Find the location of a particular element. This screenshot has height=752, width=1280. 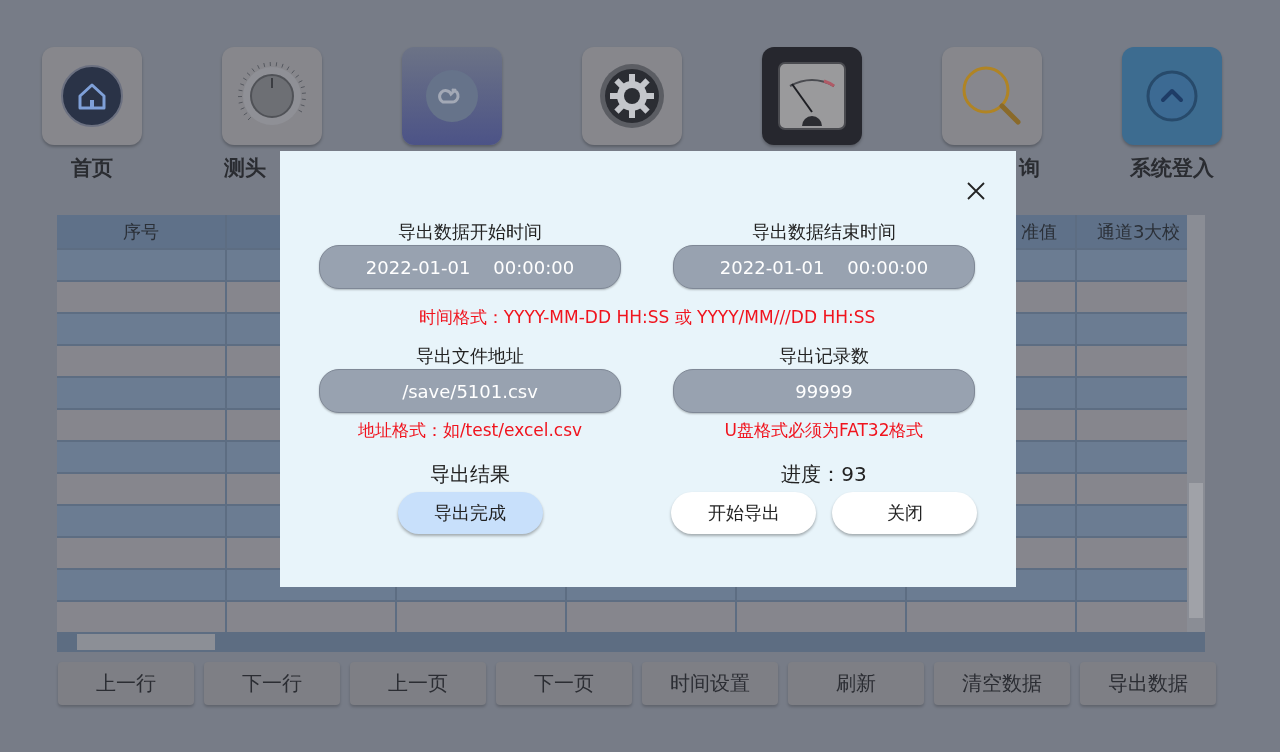

result-button: 导出完成 is located at coordinates (470, 513).